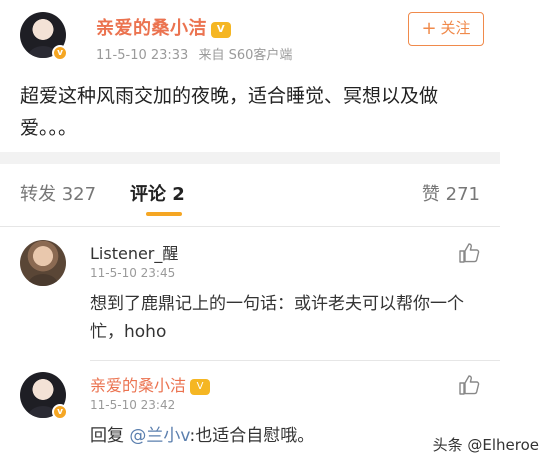 The height and width of the screenshot is (463, 549). Describe the element at coordinates (110, 436) in the screenshot. I see `reply-prefix: 回复` at that location.